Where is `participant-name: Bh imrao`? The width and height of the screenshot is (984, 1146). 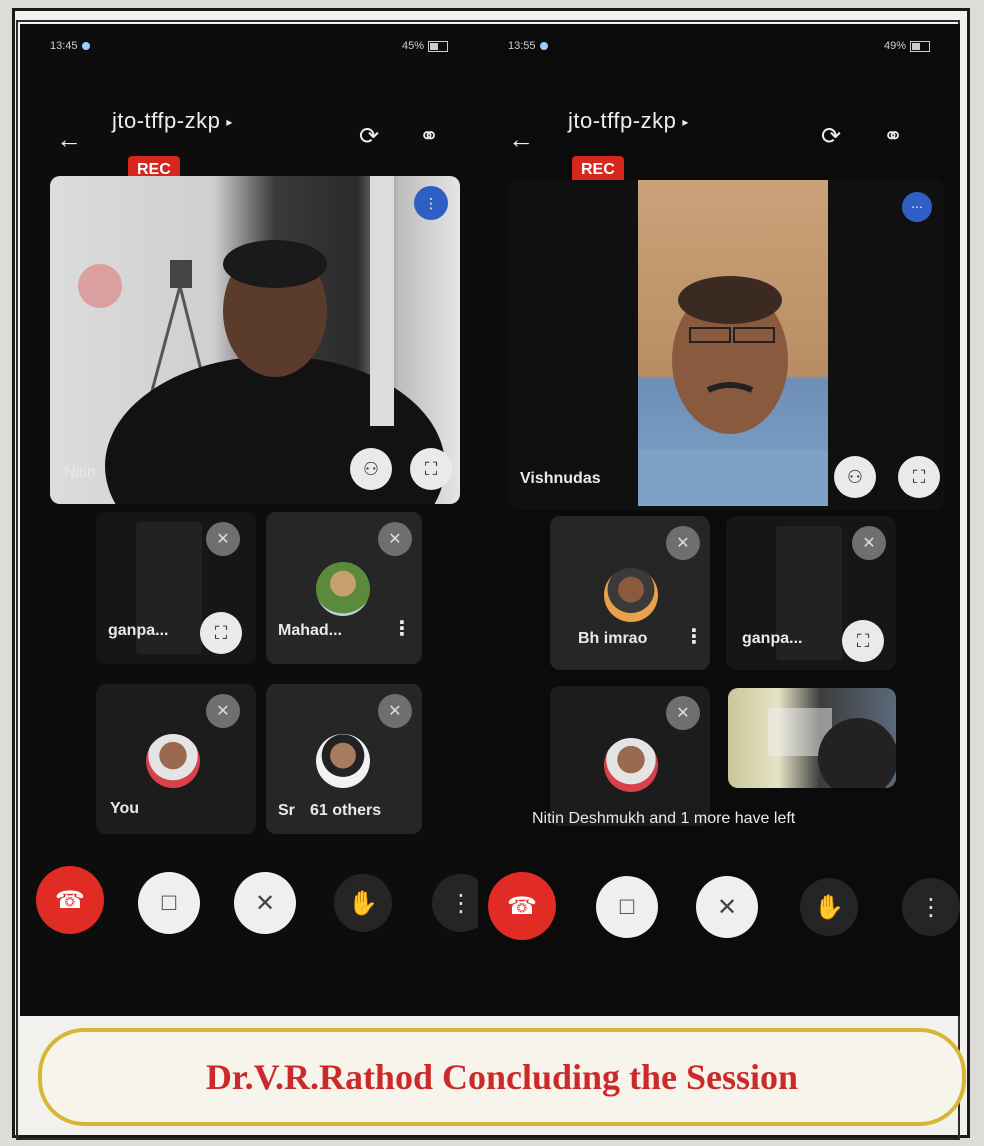
participant-name: Bh imrao is located at coordinates (613, 638).